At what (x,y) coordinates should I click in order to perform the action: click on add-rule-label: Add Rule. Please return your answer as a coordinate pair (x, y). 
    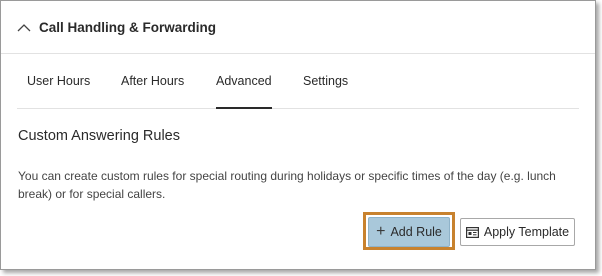
    Looking at the image, I should click on (416, 232).